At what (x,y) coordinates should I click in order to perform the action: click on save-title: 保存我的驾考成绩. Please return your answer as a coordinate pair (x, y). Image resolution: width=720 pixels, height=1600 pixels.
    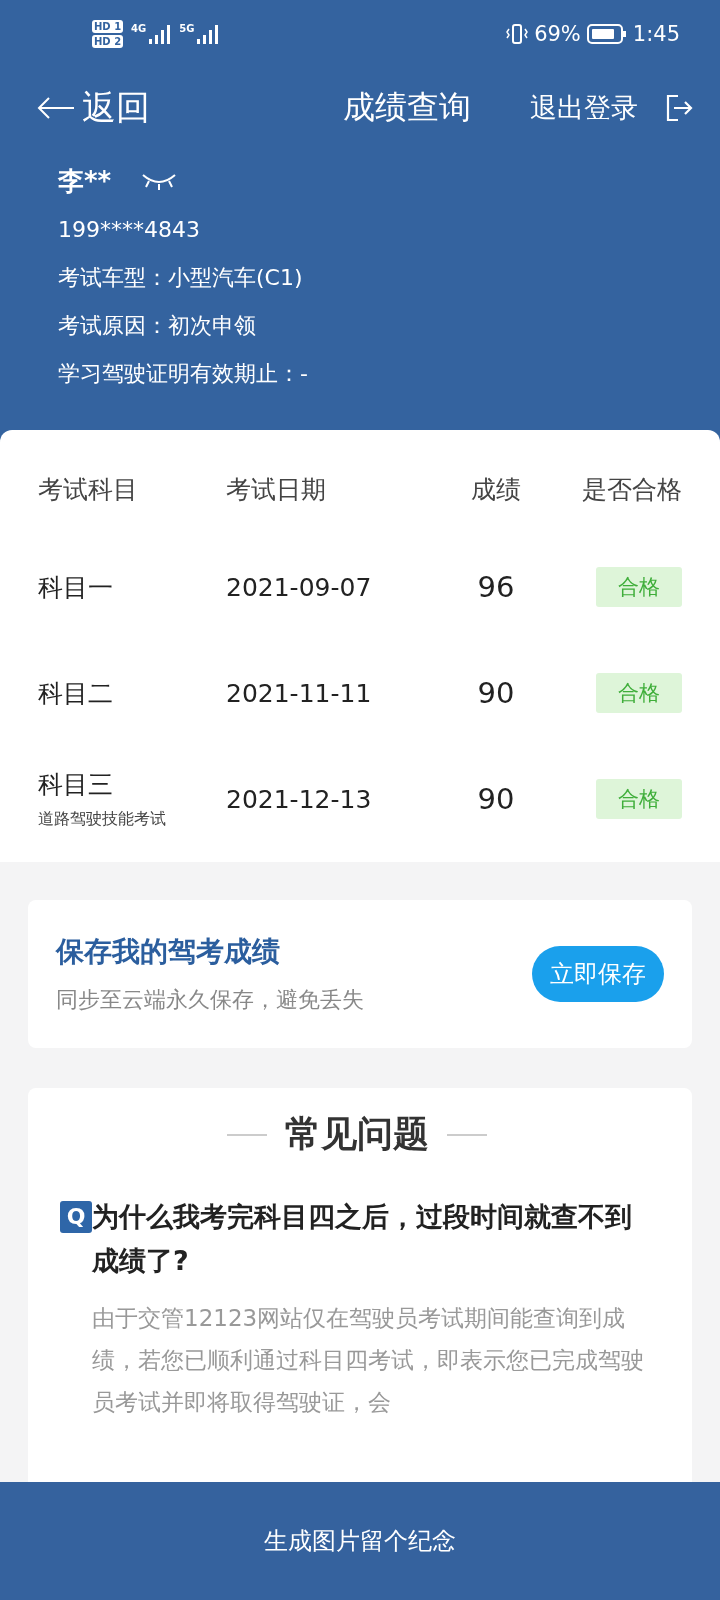
    Looking at the image, I should click on (168, 952).